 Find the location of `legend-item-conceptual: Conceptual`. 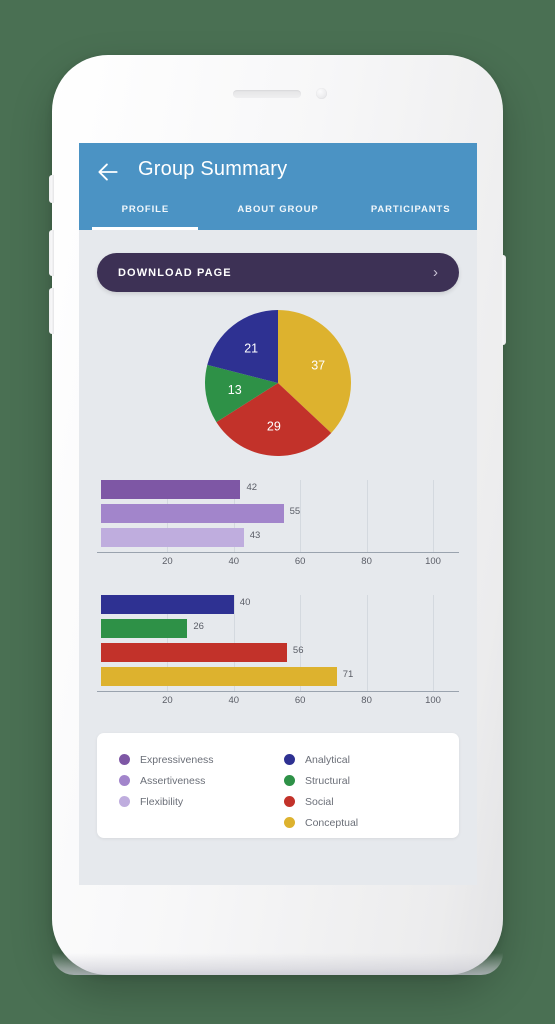

legend-item-conceptual: Conceptual is located at coordinates (366, 822).